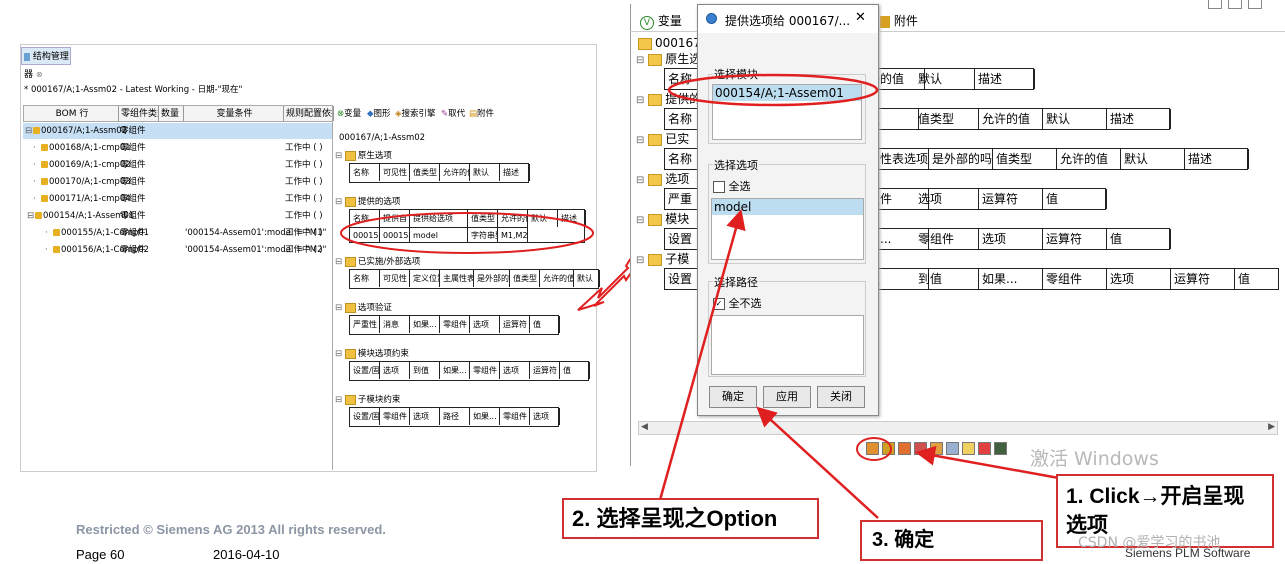  What do you see at coordinates (951, 540) in the screenshot?
I see `callout-step3: 3. 确定` at bounding box center [951, 540].